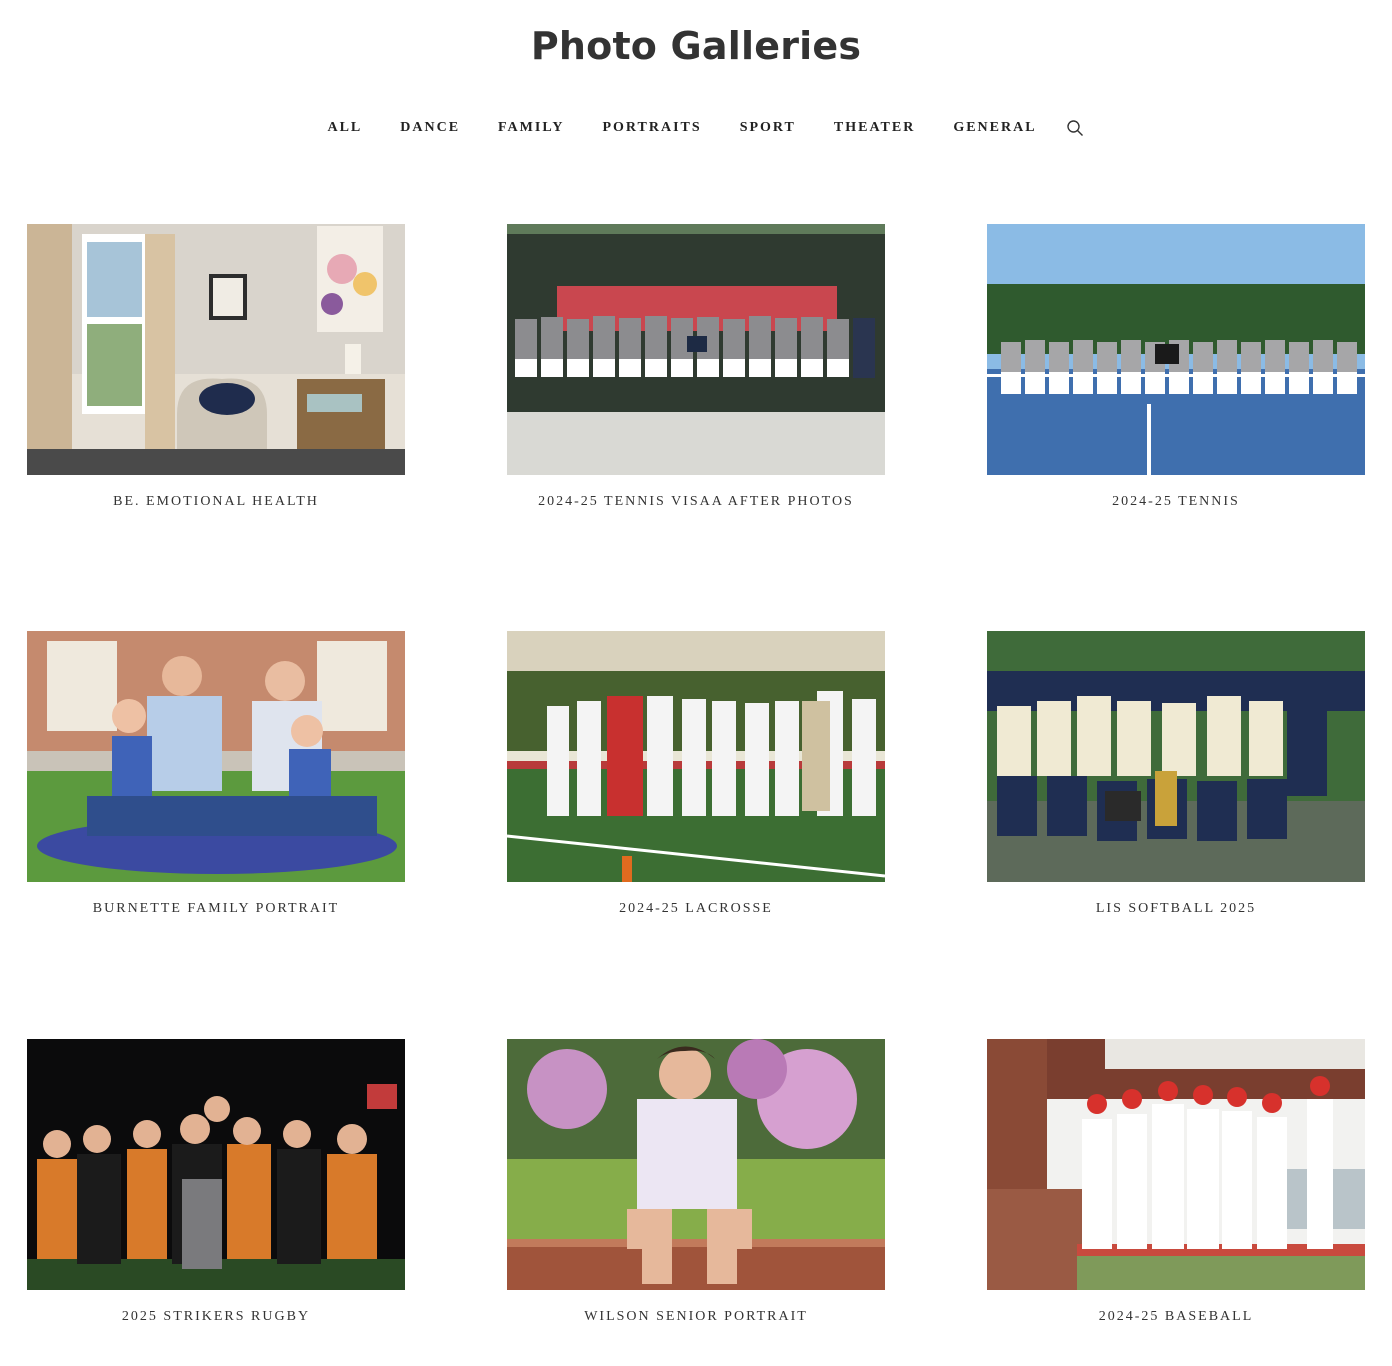 The height and width of the screenshot is (1366, 1392). I want to click on gallery-card: WILSON SENIOR PORTRAIT, so click(696, 1182).